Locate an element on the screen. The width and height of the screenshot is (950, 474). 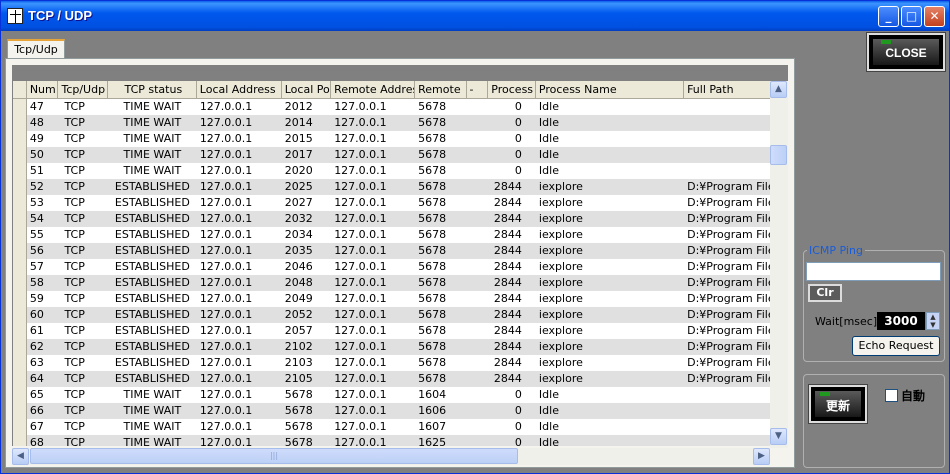
vertical-scroll-thumb is located at coordinates (778, 155).